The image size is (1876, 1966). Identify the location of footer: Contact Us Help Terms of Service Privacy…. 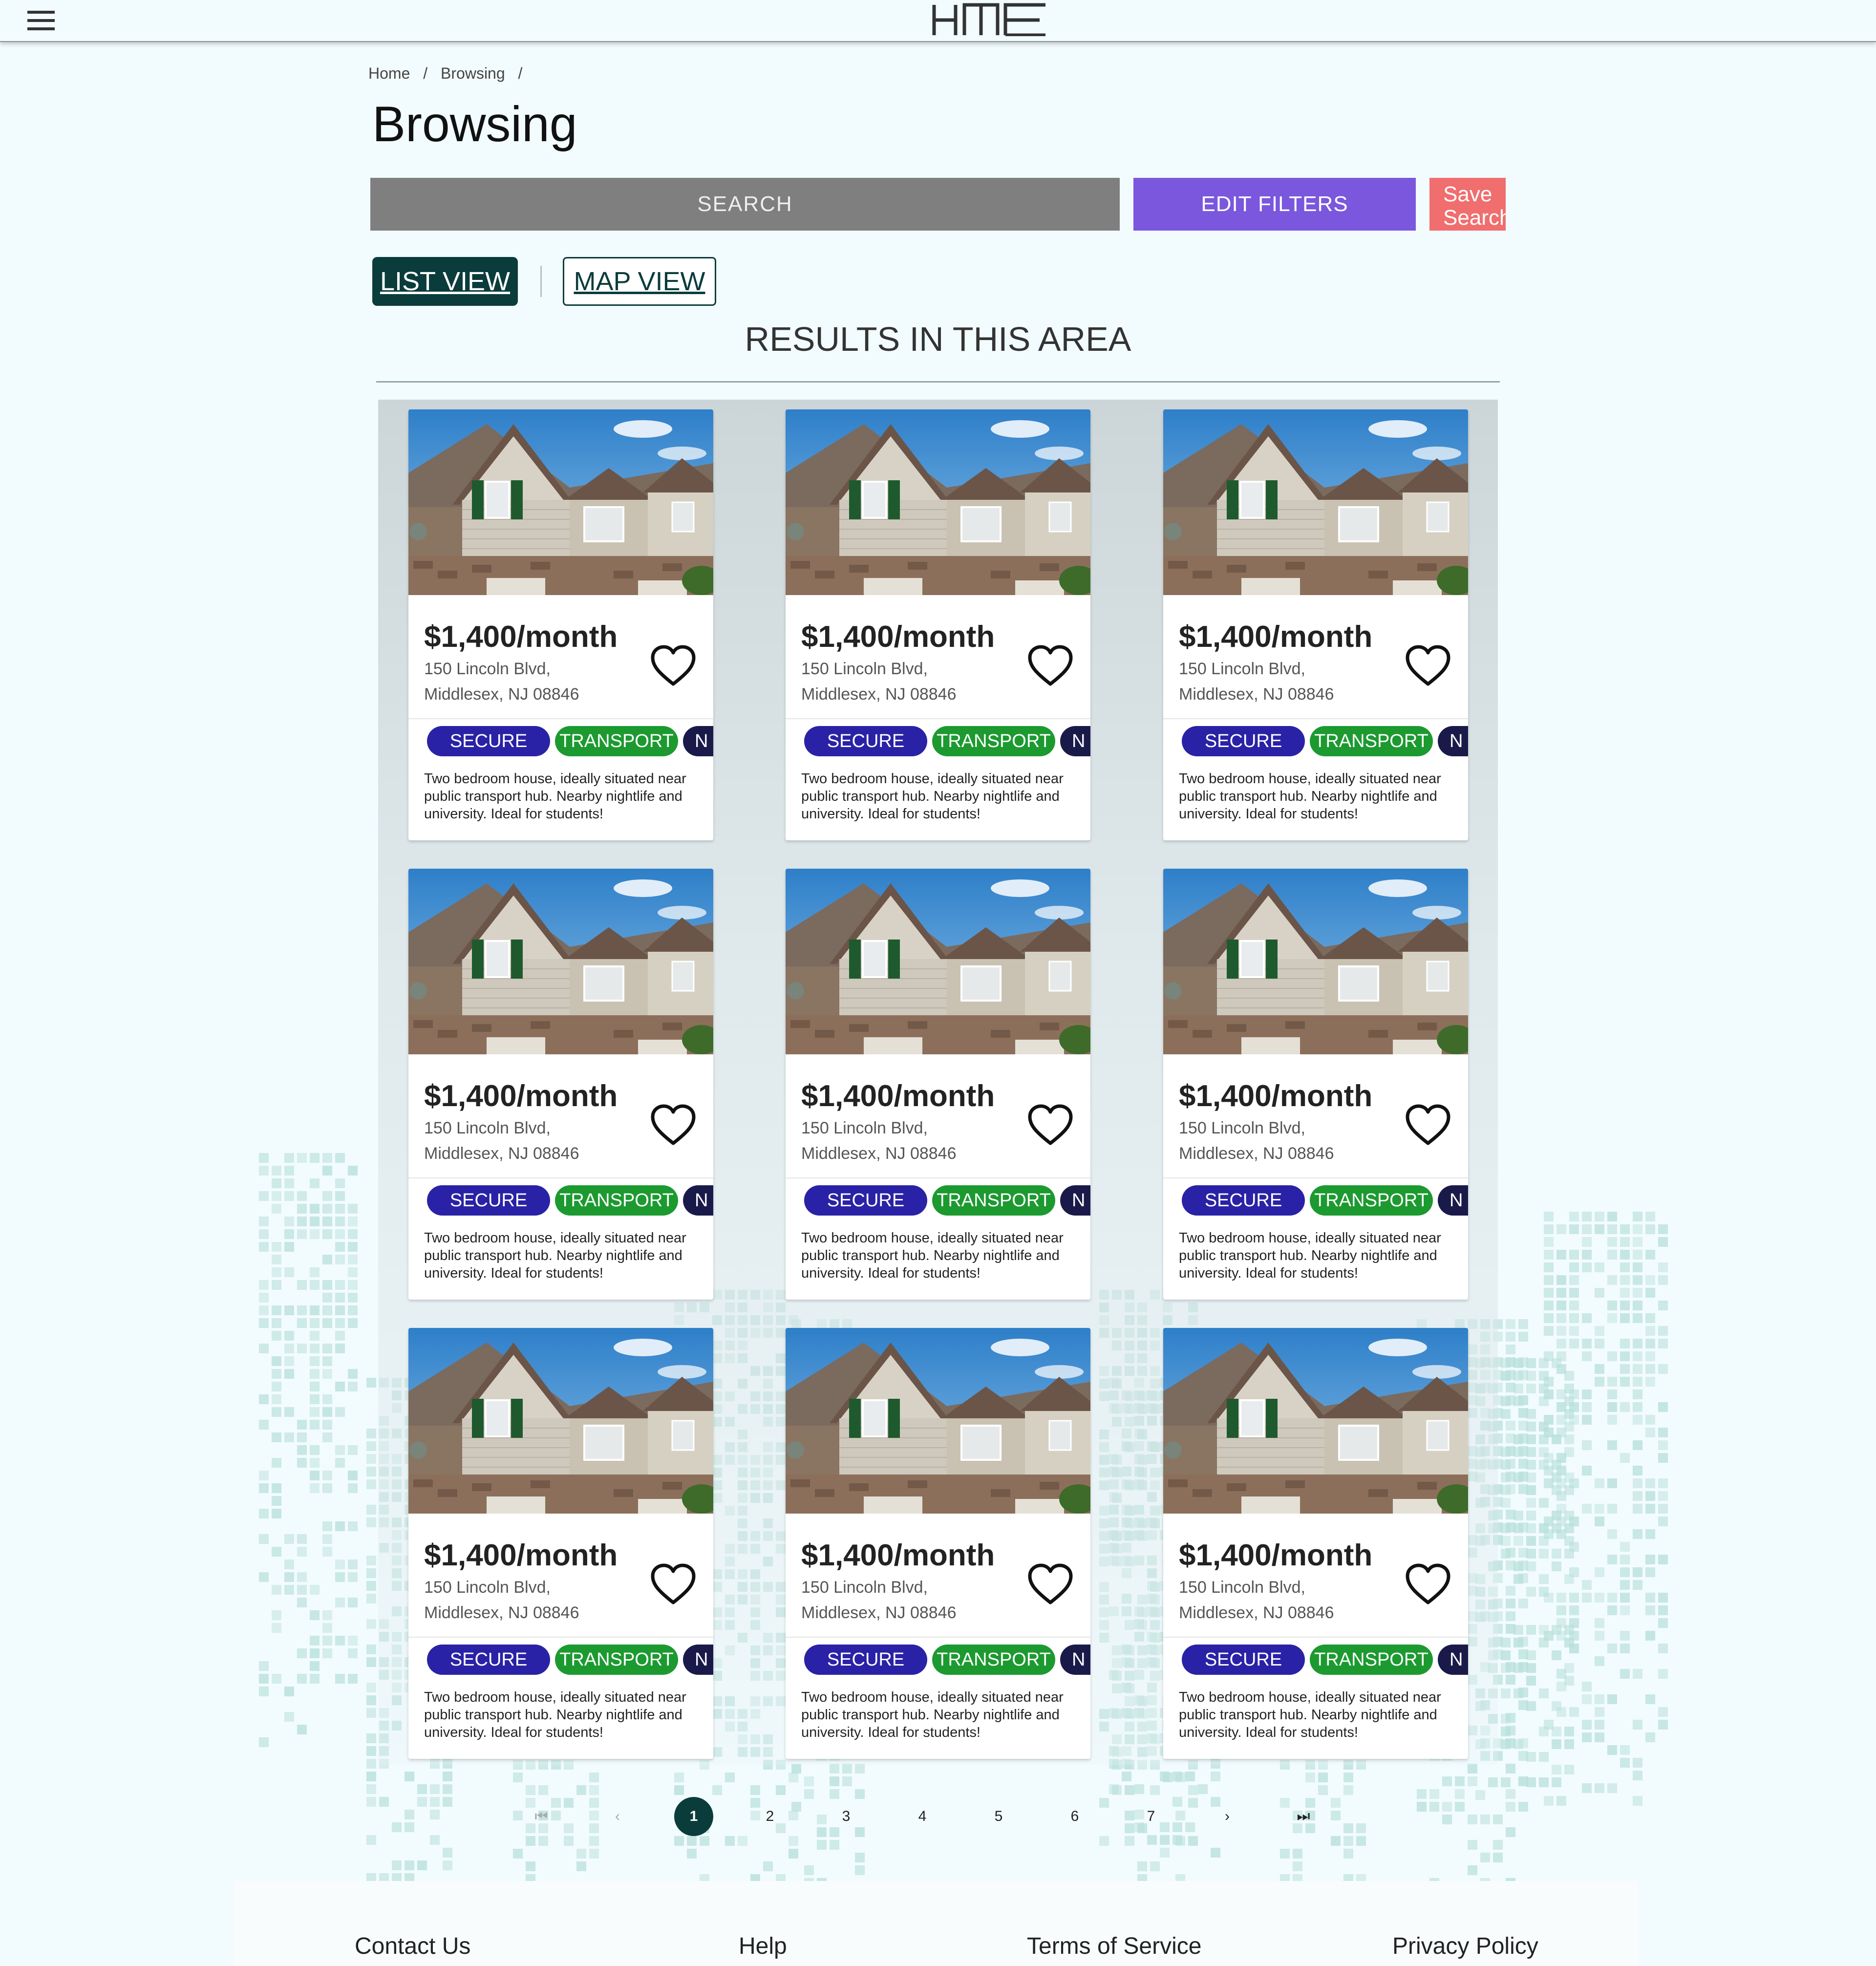
(936, 1923).